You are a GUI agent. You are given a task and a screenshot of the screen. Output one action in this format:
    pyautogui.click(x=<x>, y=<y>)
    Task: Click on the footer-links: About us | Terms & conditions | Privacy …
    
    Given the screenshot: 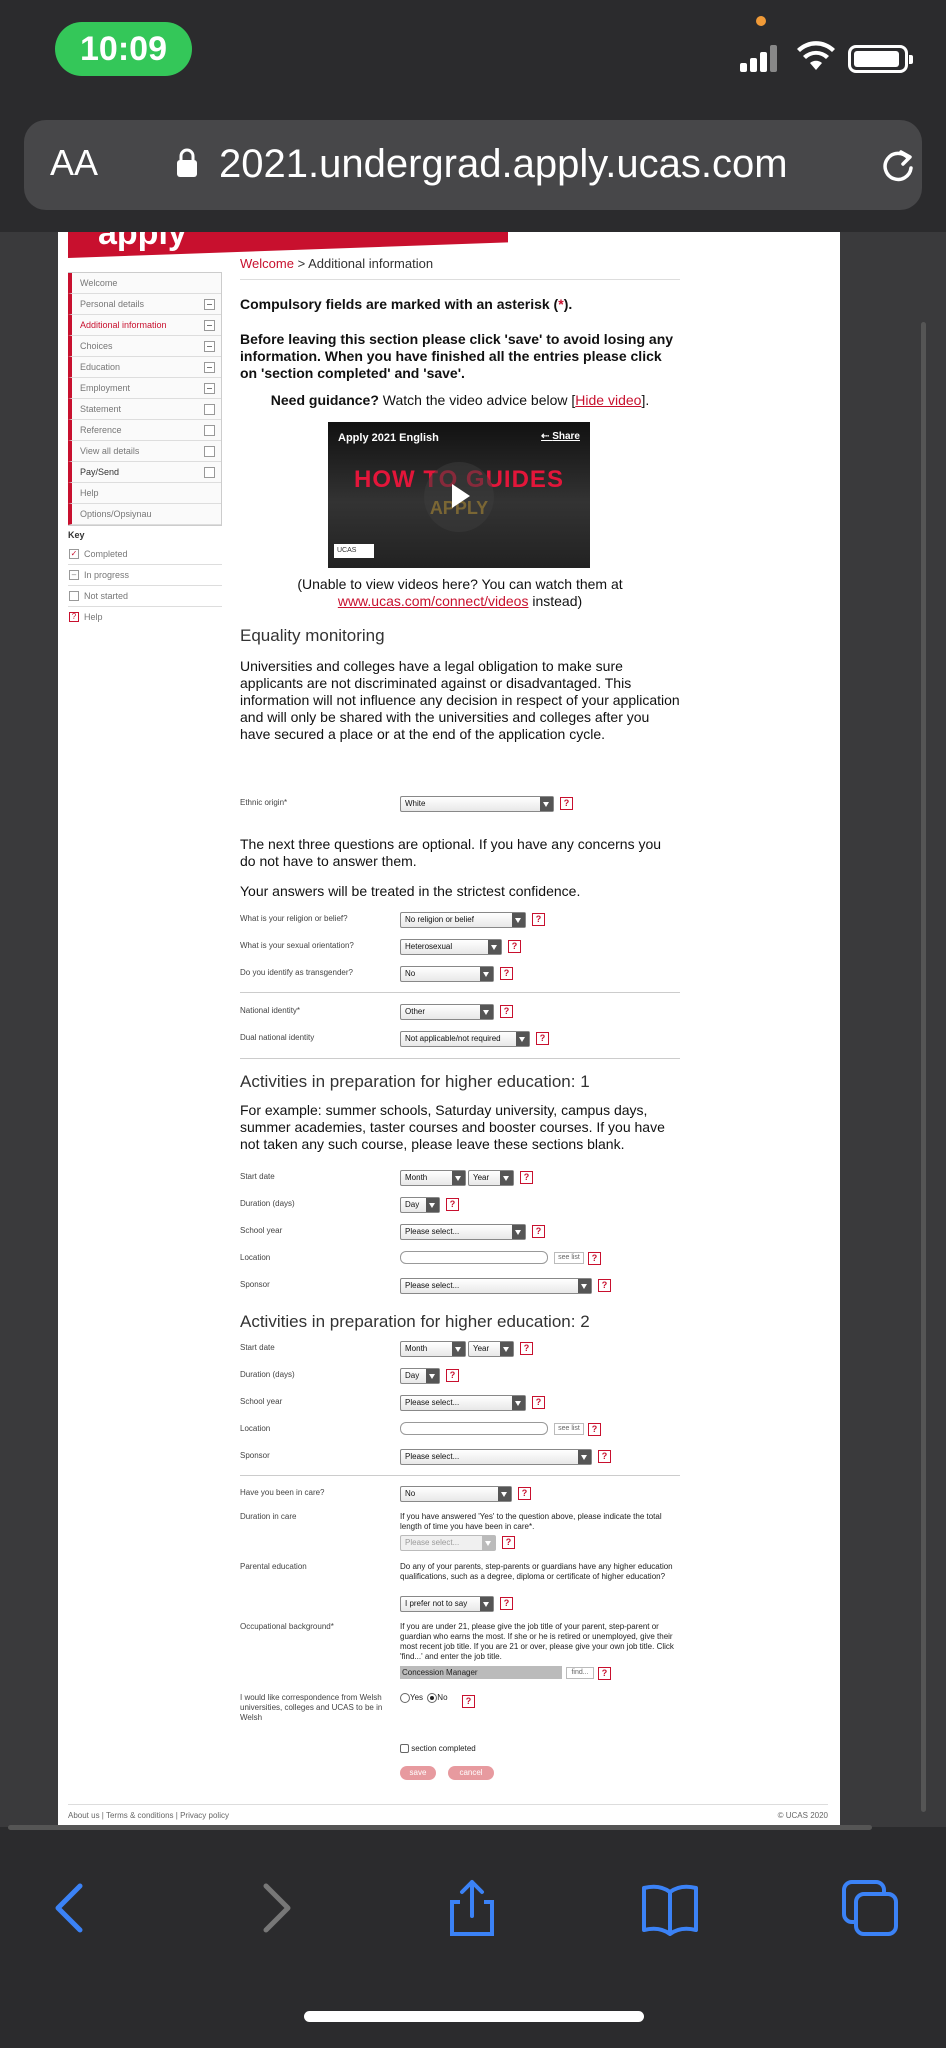 What is the action you would take?
    pyautogui.click(x=148, y=1815)
    